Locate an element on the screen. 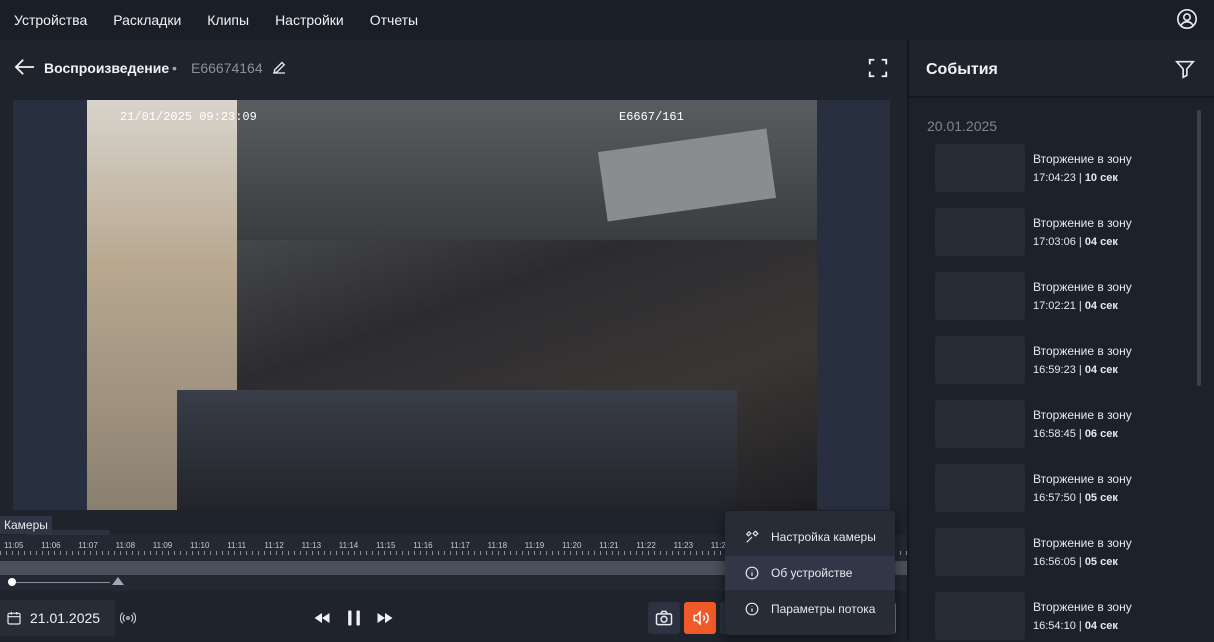 This screenshot has height=642, width=1214. timeline-tick-label: 11:09 is located at coordinates (162, 545).